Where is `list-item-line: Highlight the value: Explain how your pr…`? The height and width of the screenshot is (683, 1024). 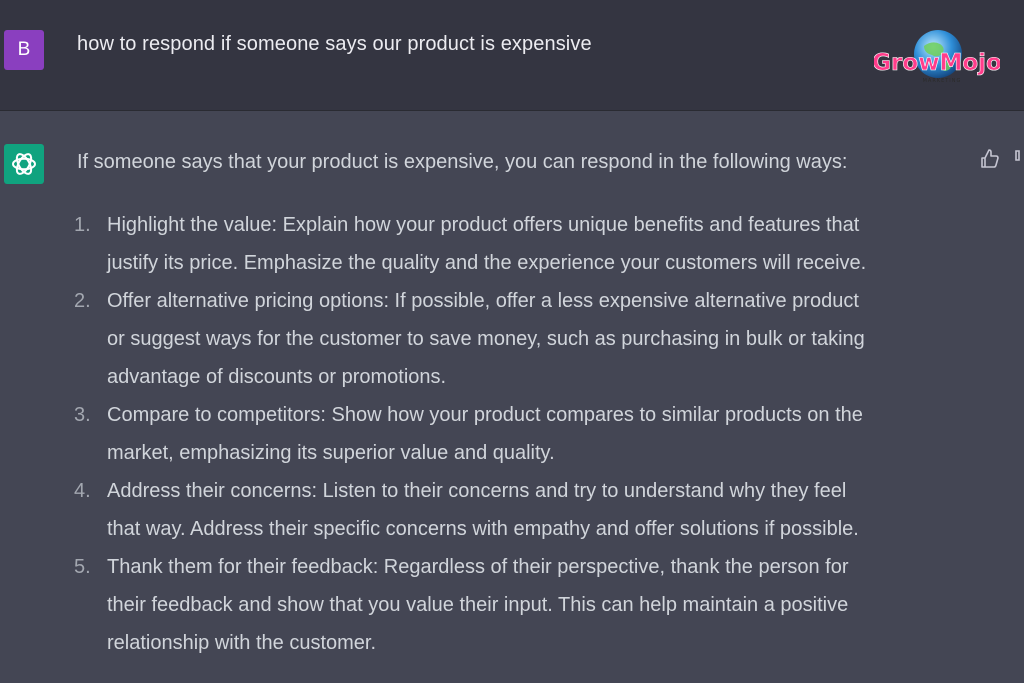
list-item-line: Highlight the value: Explain how your pr… is located at coordinates (483, 225).